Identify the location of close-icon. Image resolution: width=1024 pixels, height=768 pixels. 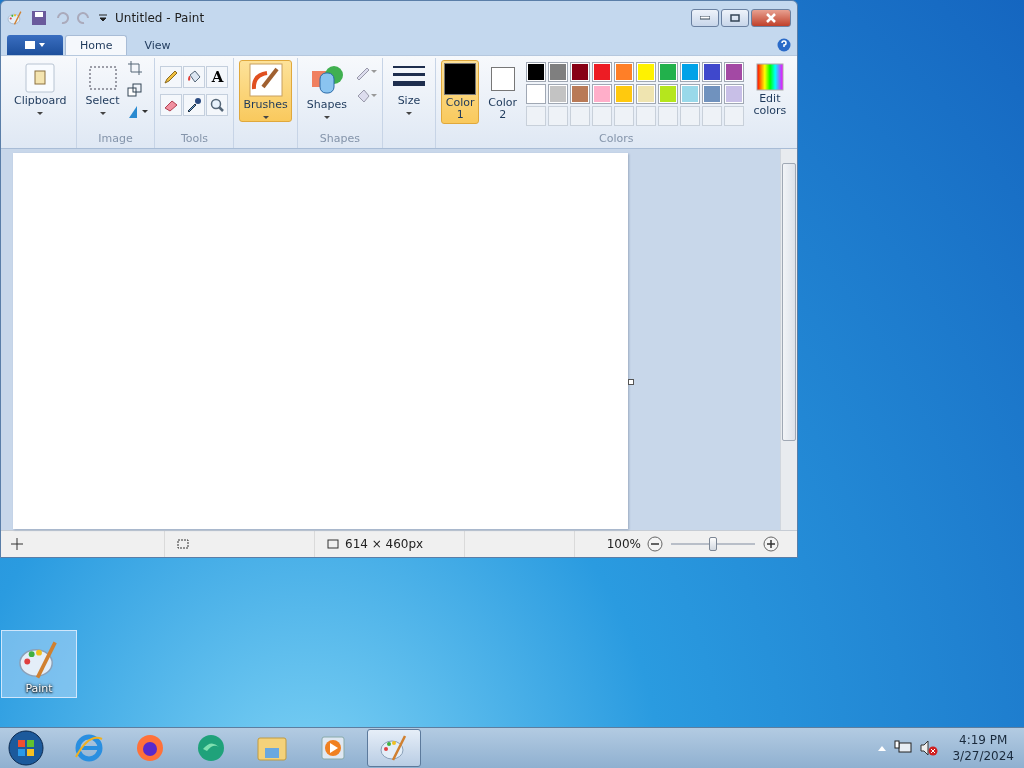
(771, 18).